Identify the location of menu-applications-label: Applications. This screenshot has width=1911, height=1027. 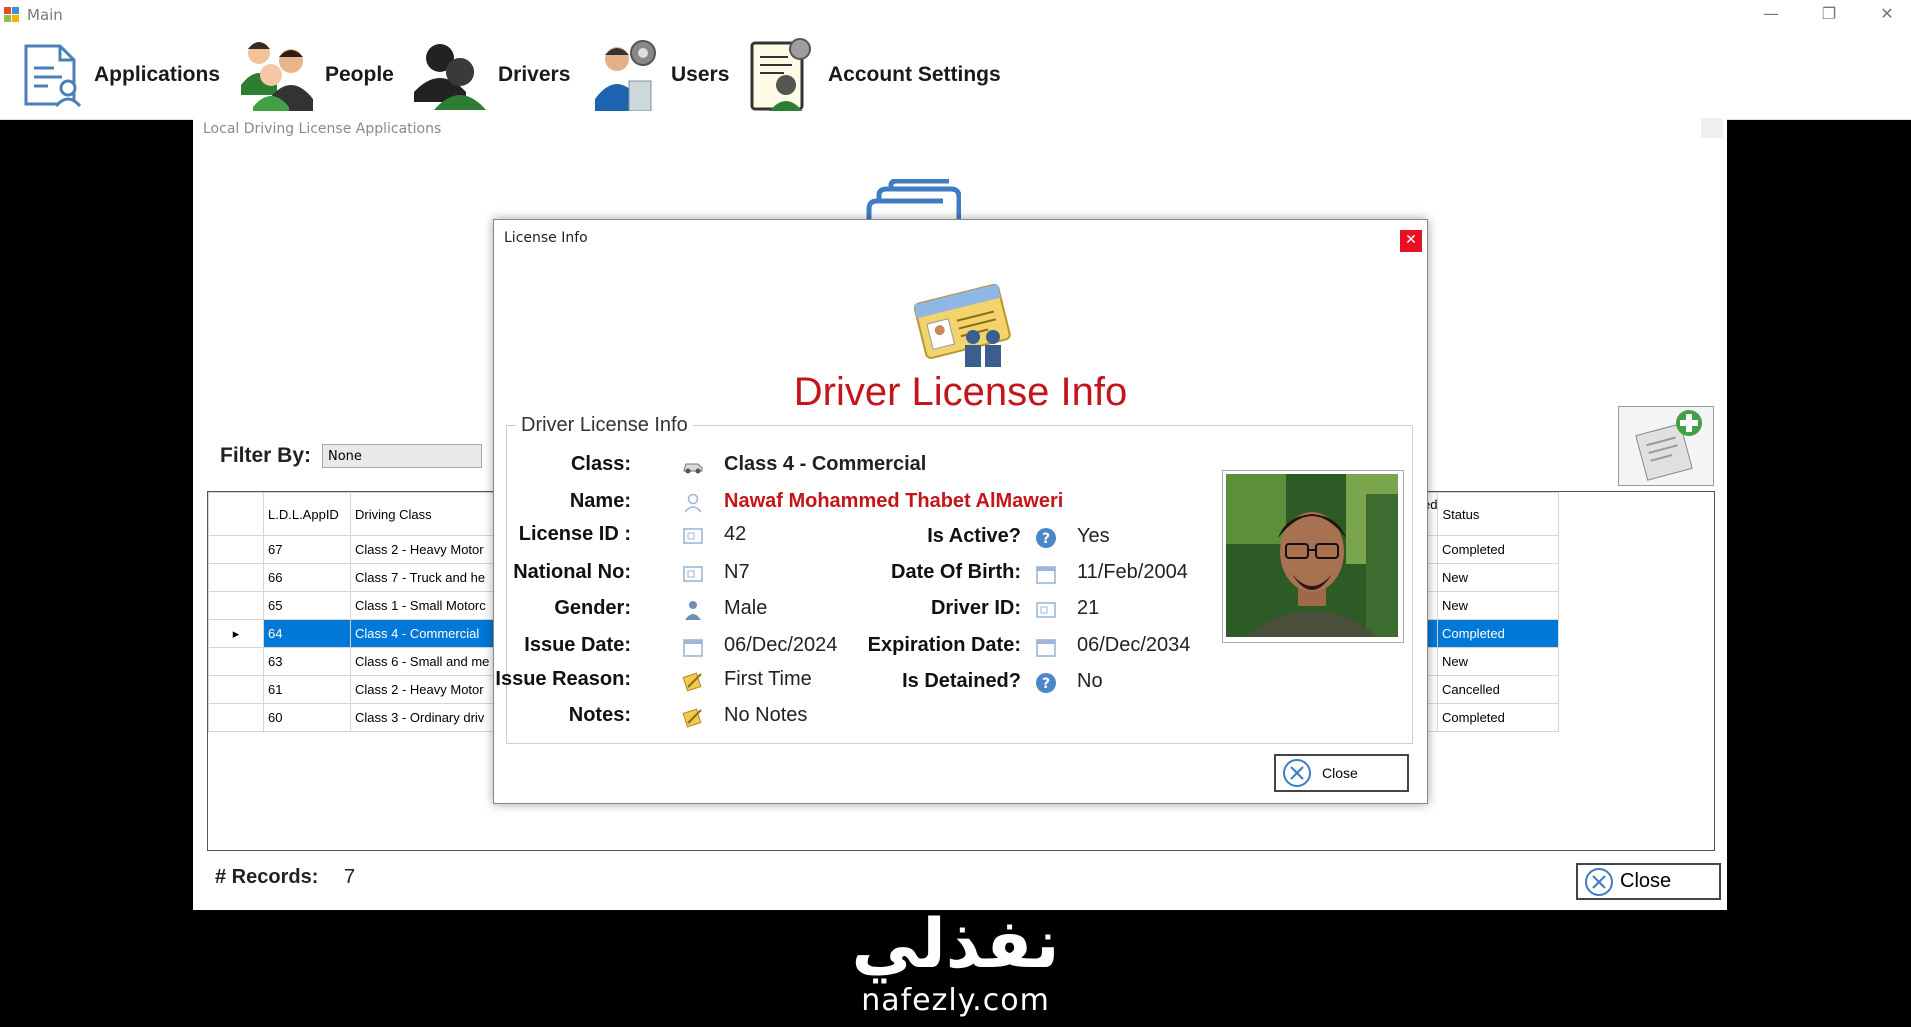
(157, 74).